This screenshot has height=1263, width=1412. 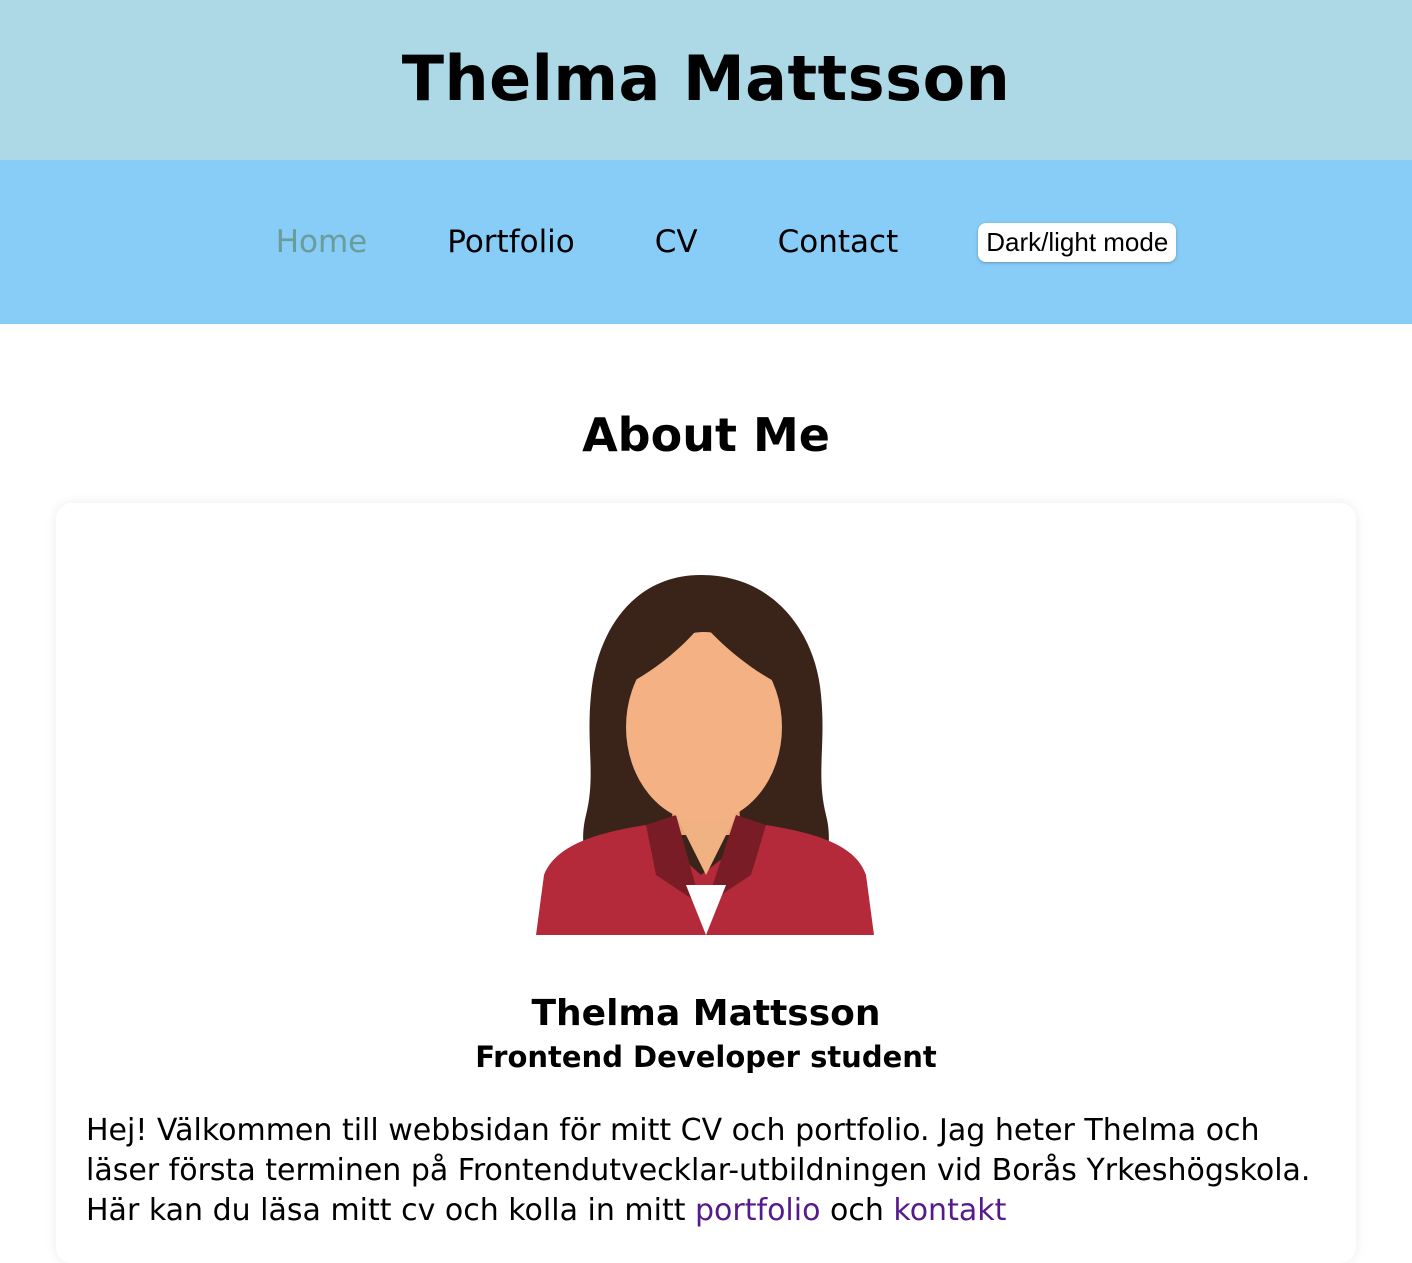 What do you see at coordinates (949, 1210) in the screenshot?
I see `contact-link: kontakt` at bounding box center [949, 1210].